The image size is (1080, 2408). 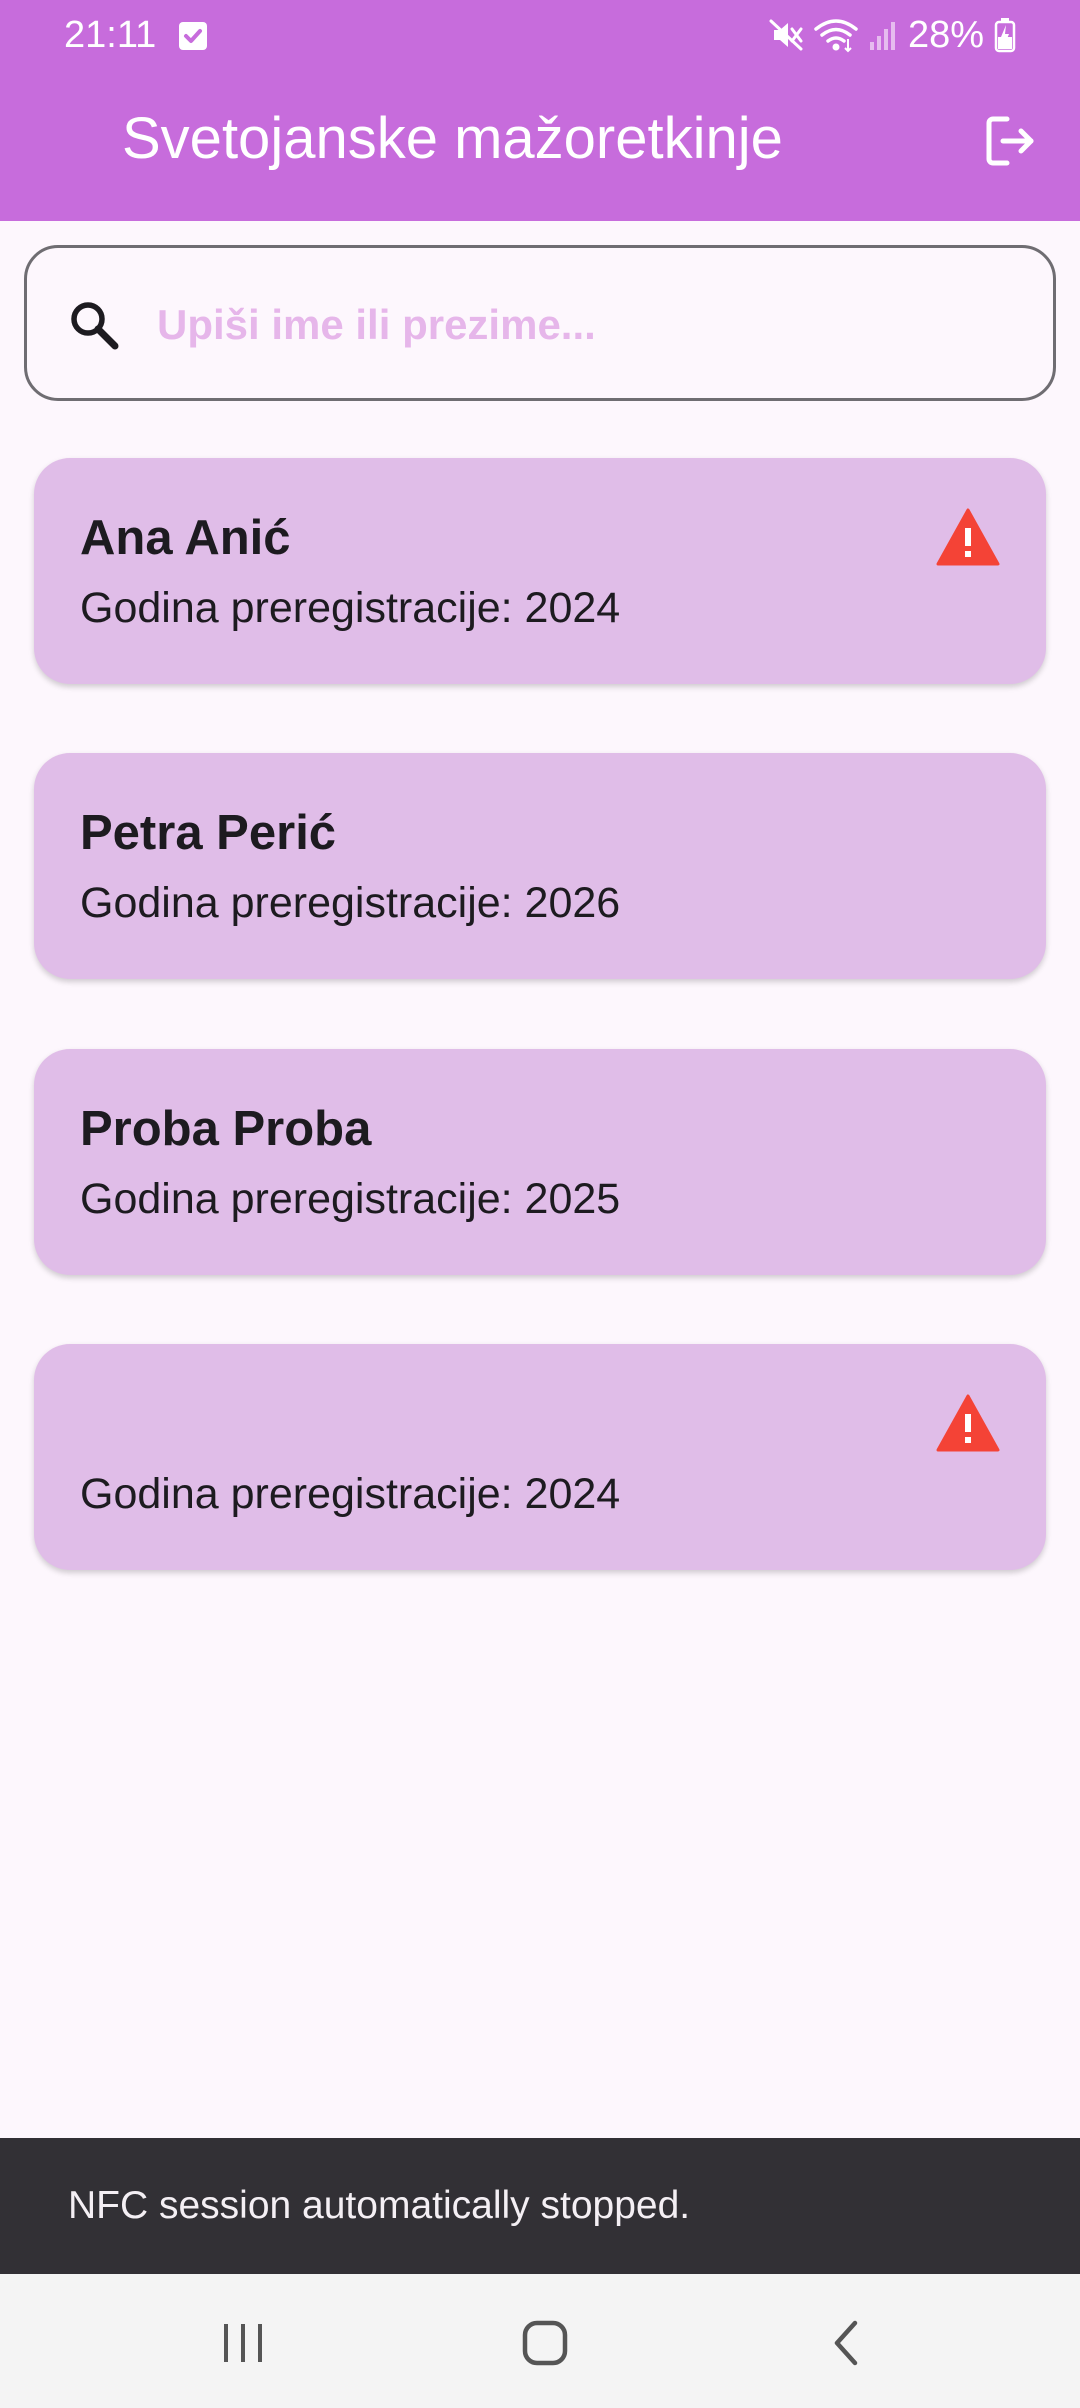 What do you see at coordinates (208, 833) in the screenshot?
I see `member-name: Petra Perić` at bounding box center [208, 833].